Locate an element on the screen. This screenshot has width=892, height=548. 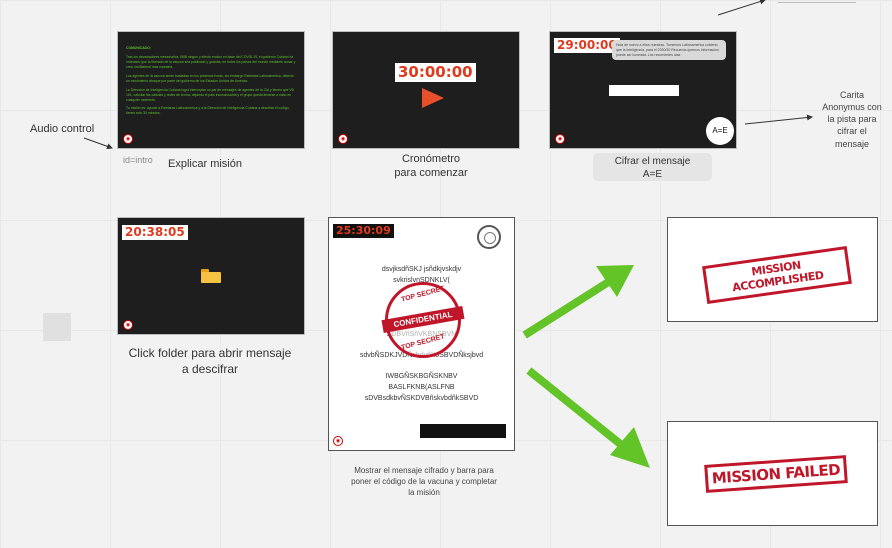
anonymous-face-icon: A=E is located at coordinates (720, 131).